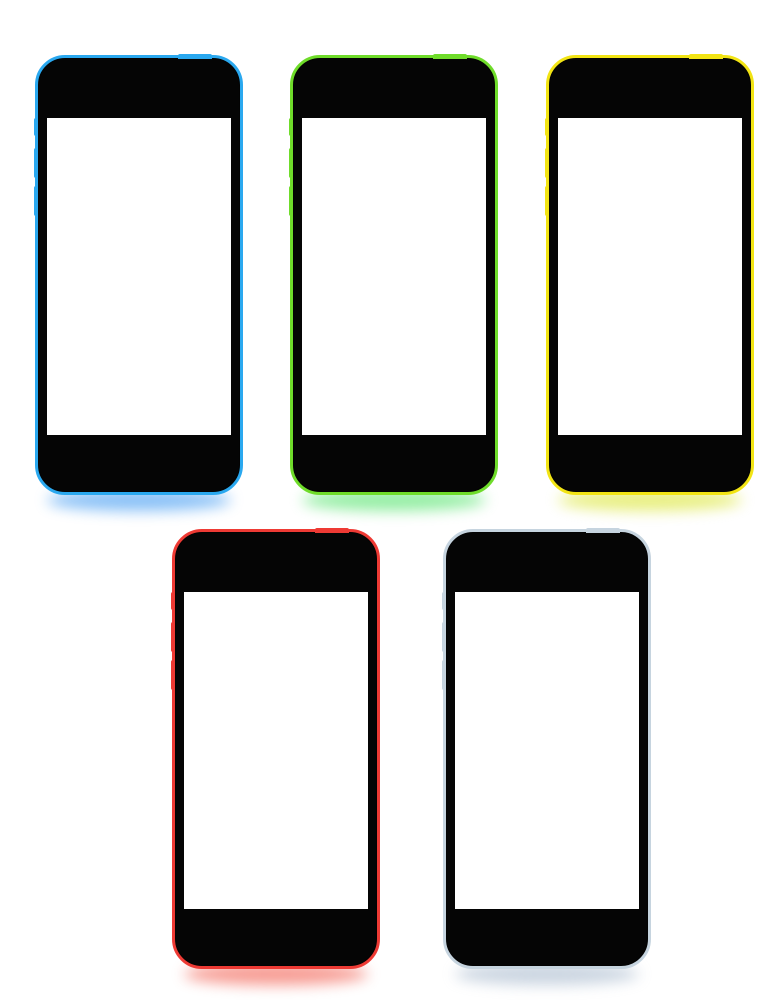  I want to click on phone-blue, so click(138, 282).